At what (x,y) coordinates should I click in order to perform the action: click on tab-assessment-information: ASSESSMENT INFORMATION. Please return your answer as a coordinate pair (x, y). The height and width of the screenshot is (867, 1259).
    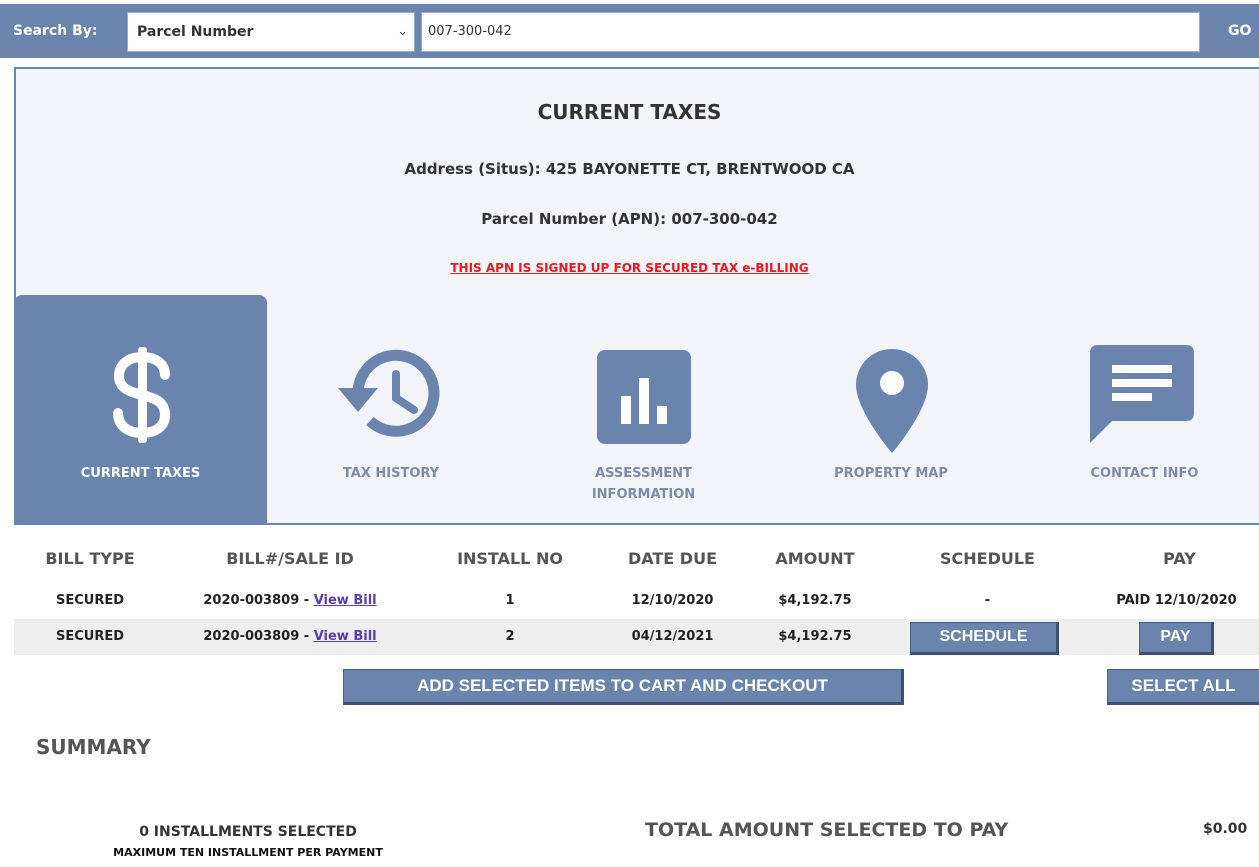
    Looking at the image, I should click on (643, 409).